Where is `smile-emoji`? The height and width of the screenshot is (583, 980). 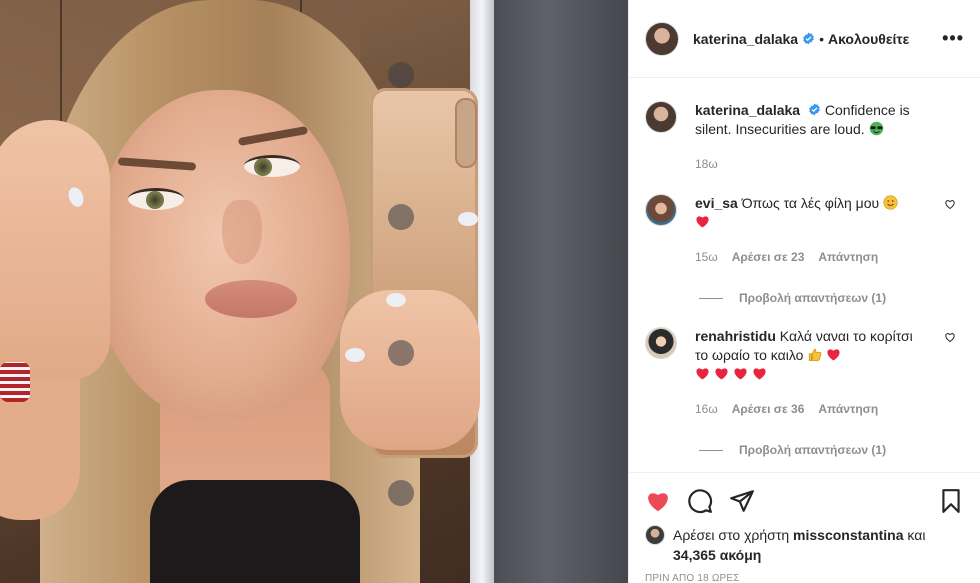 smile-emoji is located at coordinates (890, 202).